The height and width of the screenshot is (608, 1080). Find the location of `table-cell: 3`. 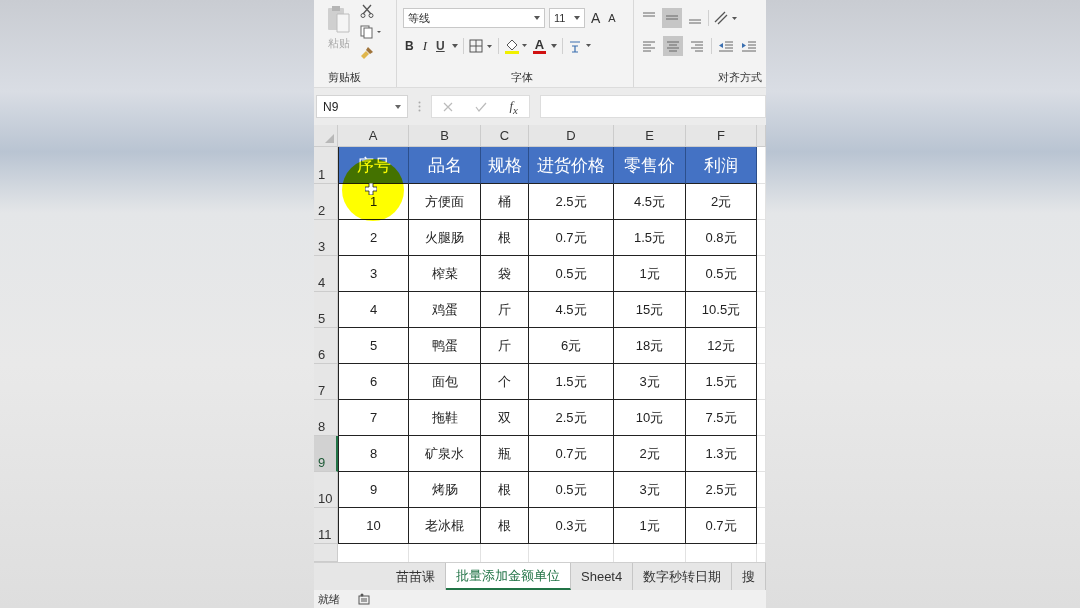

table-cell: 3 is located at coordinates (373, 274).